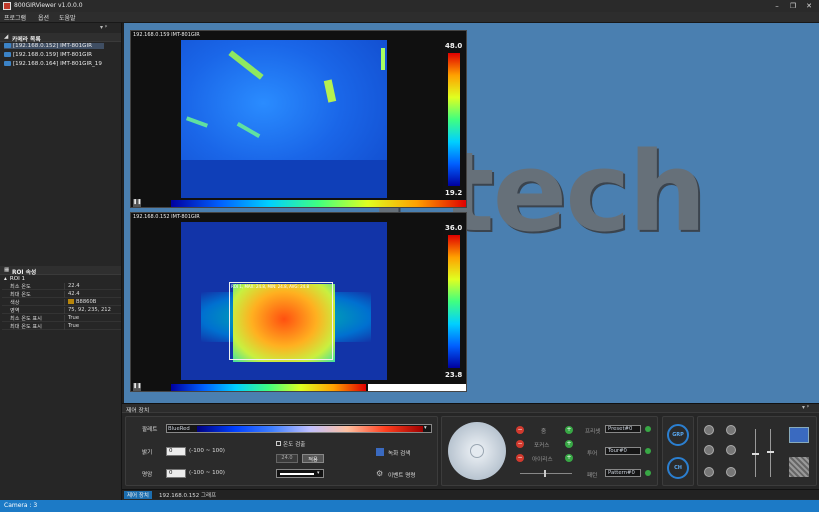  Describe the element at coordinates (569, 430) in the screenshot. I see `zoom-plus-button: +` at that location.